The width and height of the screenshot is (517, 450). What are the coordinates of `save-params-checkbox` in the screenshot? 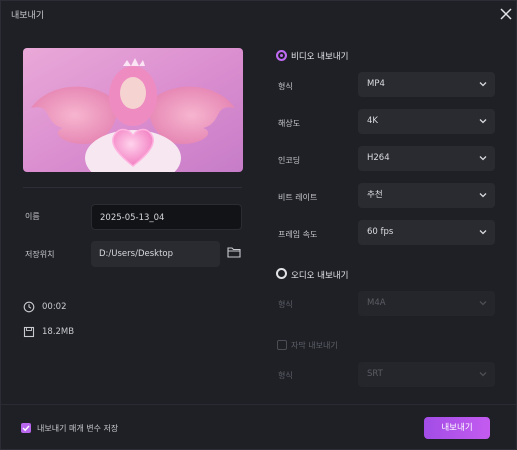 It's located at (26, 428).